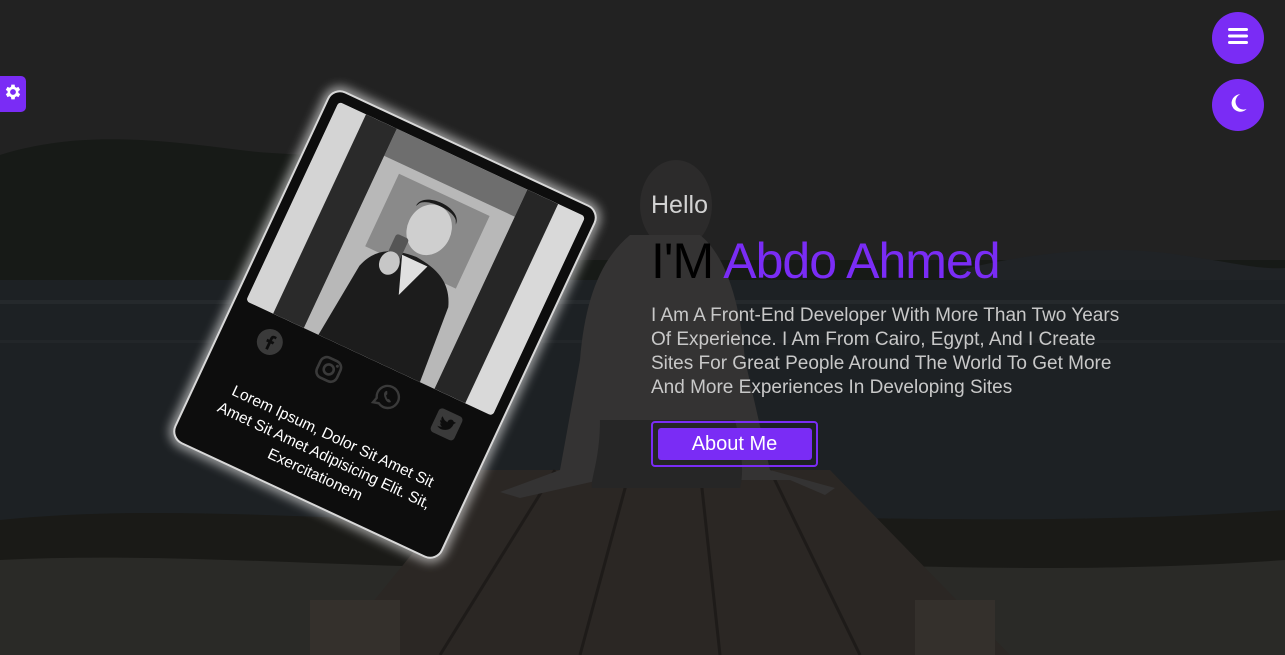  I want to click on settings-toggle, so click(13, 94).